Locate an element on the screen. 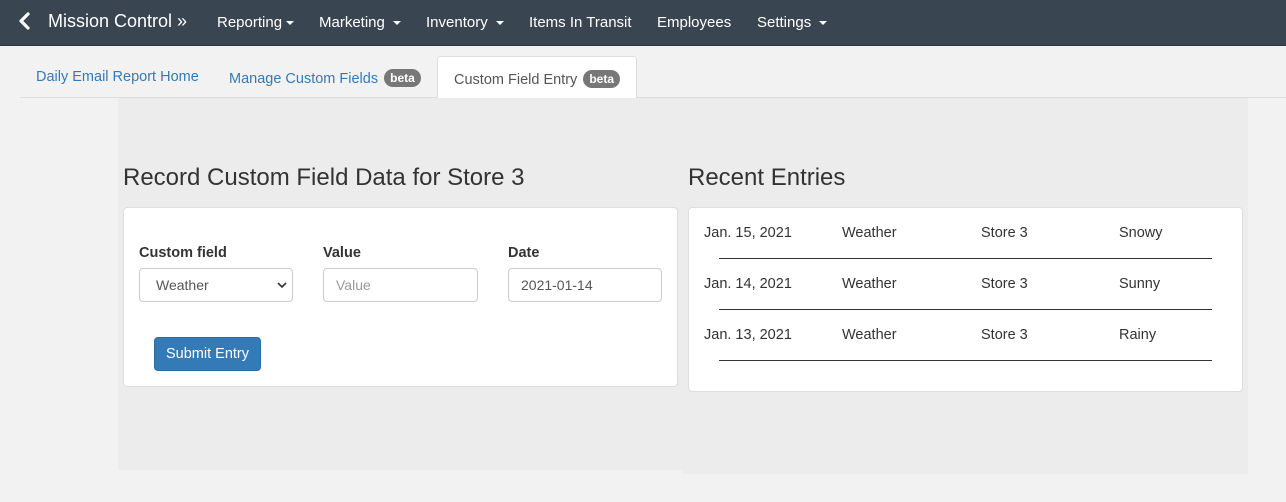  nav-employees: Employees is located at coordinates (694, 22).